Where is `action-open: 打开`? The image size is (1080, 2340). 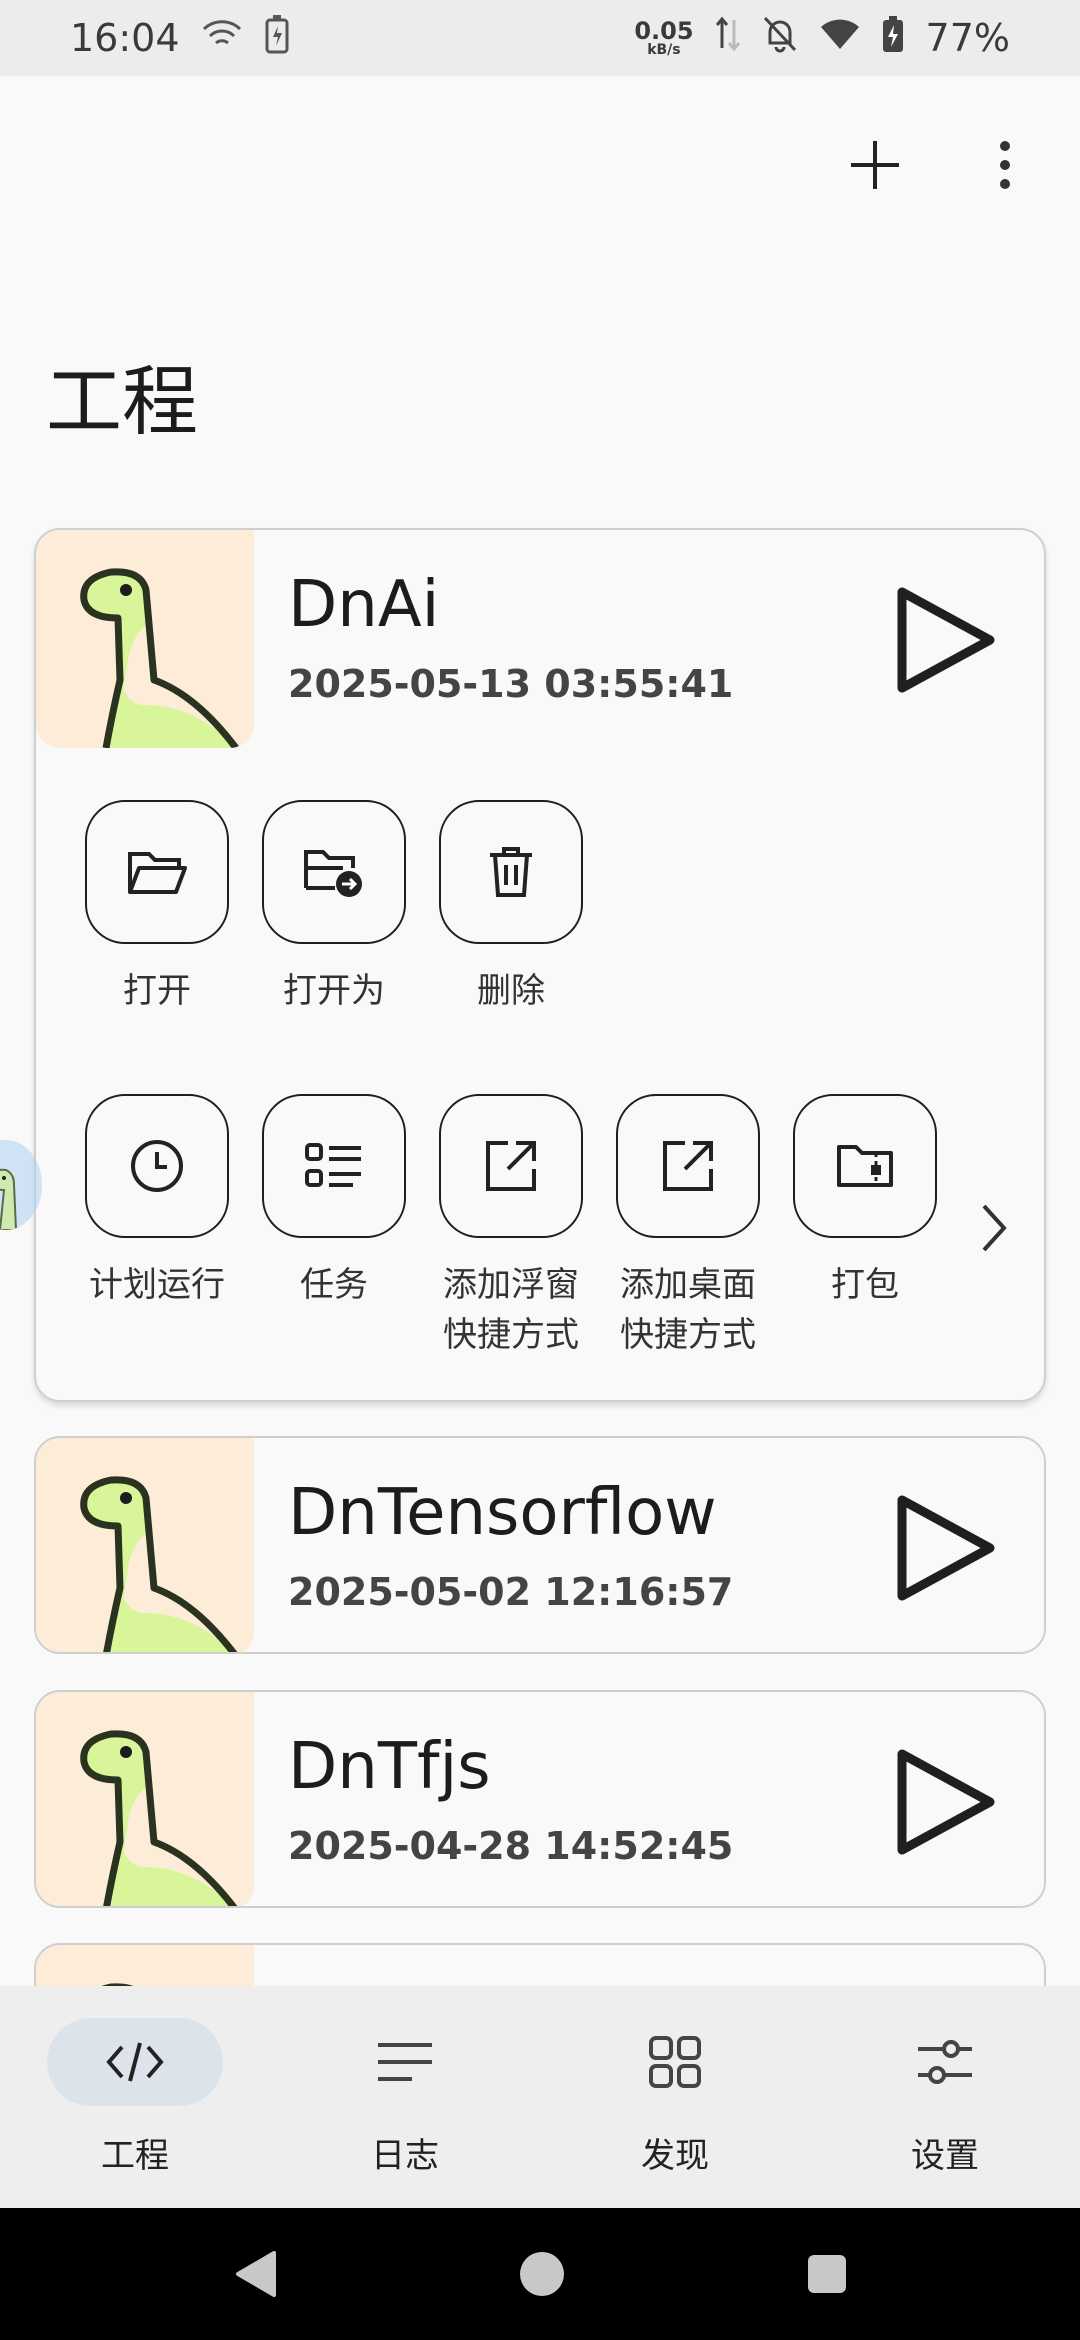
action-open: 打开 is located at coordinates (157, 908).